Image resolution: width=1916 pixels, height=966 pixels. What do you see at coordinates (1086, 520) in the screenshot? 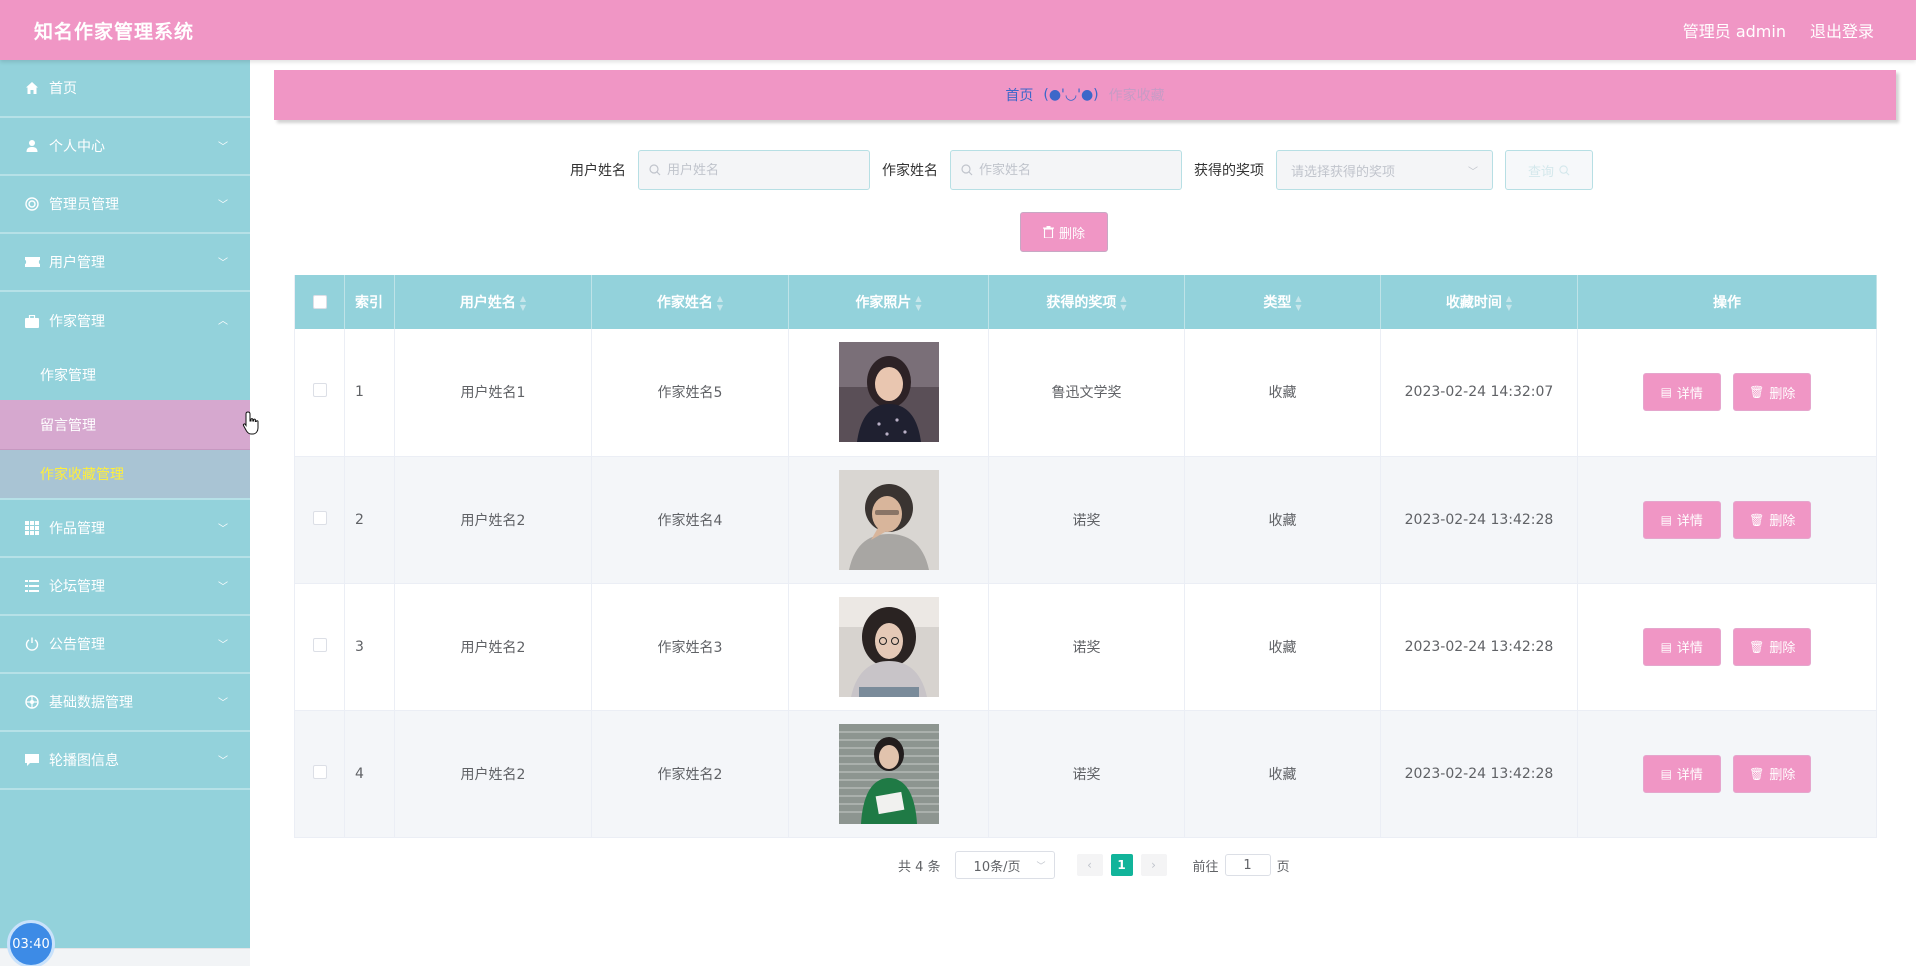
I see `cell-award: 诺奖` at bounding box center [1086, 520].